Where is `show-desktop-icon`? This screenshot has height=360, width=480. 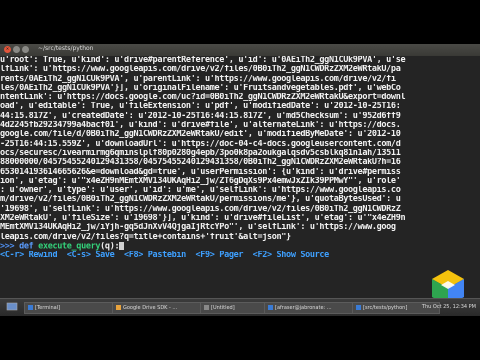
show-desktop-icon is located at coordinates (12, 307).